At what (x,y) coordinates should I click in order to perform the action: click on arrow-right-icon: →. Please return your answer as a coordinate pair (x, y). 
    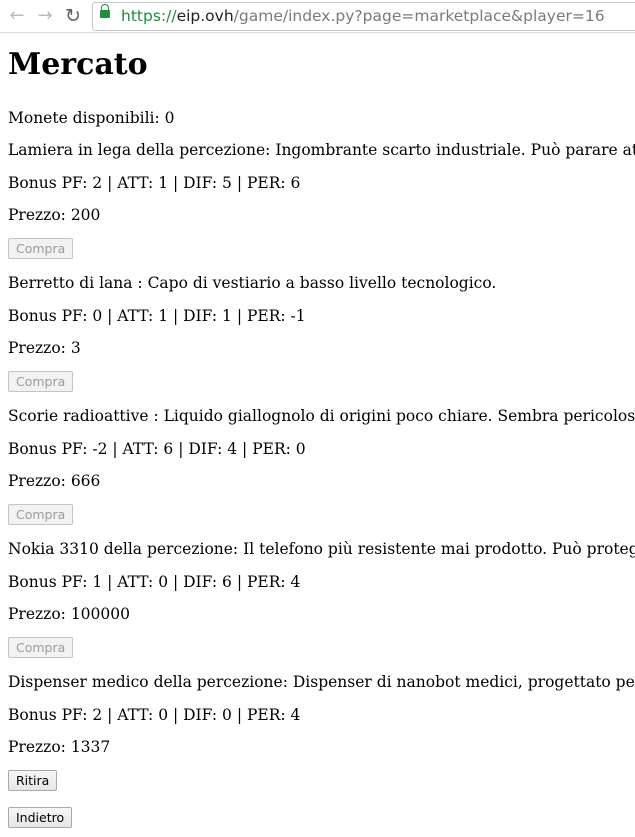
    Looking at the image, I should click on (45, 15).